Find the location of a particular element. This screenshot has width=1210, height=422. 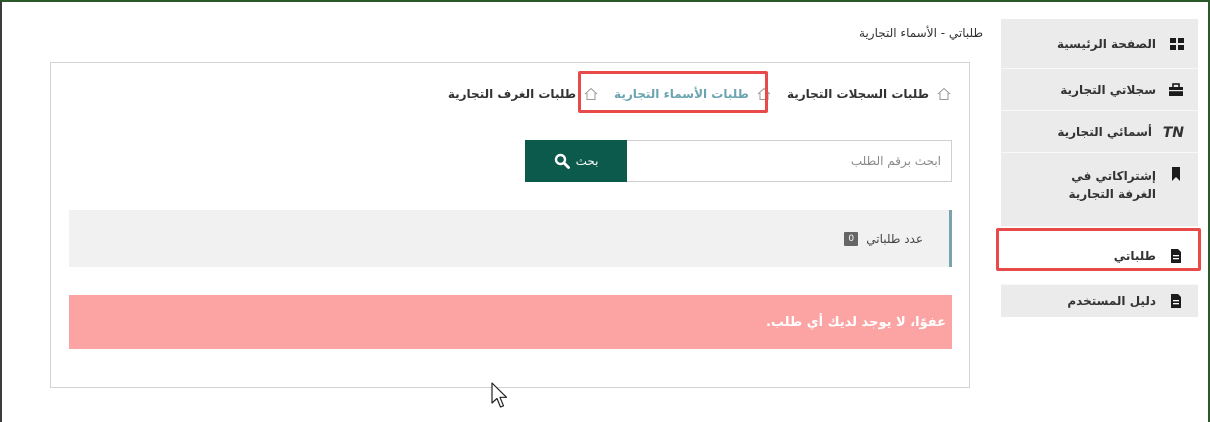

sidebar-item-chamber-subscriptions: إشتراكاتي في الغرفة التجارية is located at coordinates (1099, 190).